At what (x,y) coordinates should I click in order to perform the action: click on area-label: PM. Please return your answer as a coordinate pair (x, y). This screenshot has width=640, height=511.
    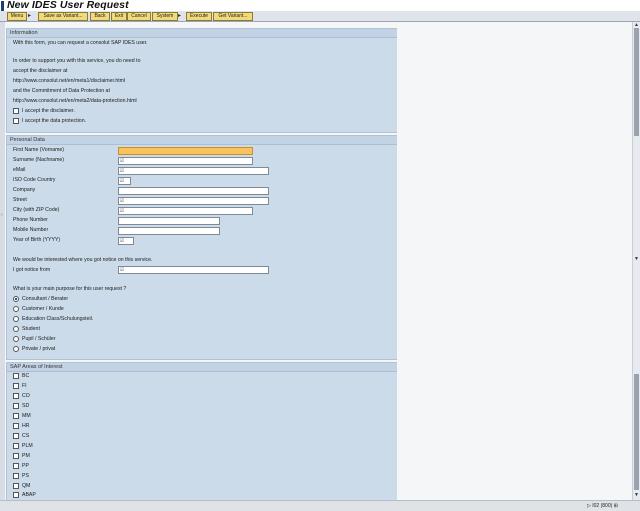
    Looking at the image, I should click on (26, 456).